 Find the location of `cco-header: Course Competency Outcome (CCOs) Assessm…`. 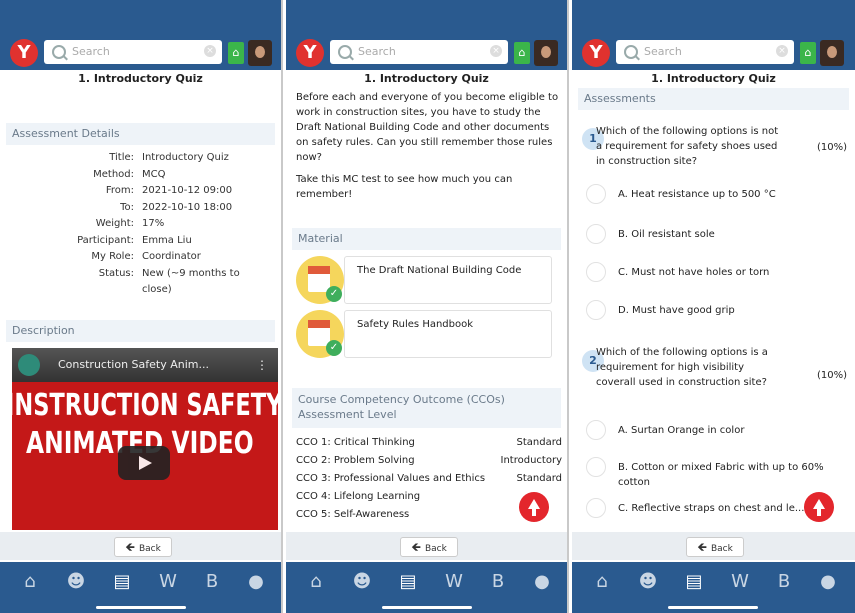

cco-header: Course Competency Outcome (CCOs) Assessm… is located at coordinates (426, 408).